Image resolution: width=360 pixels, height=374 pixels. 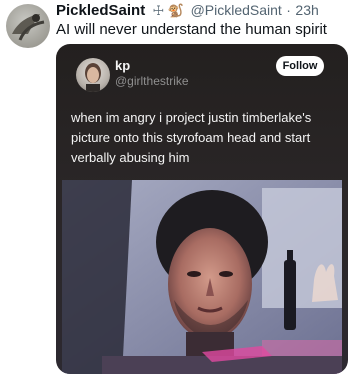 I want to click on avatar, so click(x=28, y=26).